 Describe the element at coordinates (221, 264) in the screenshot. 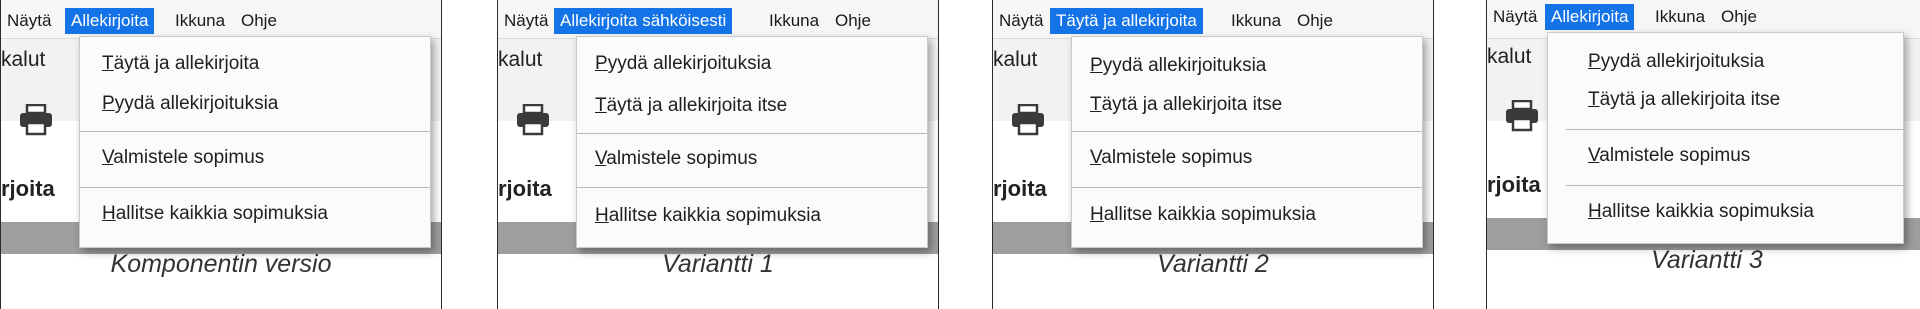

I see `panel-caption: Komponentin versio` at that location.